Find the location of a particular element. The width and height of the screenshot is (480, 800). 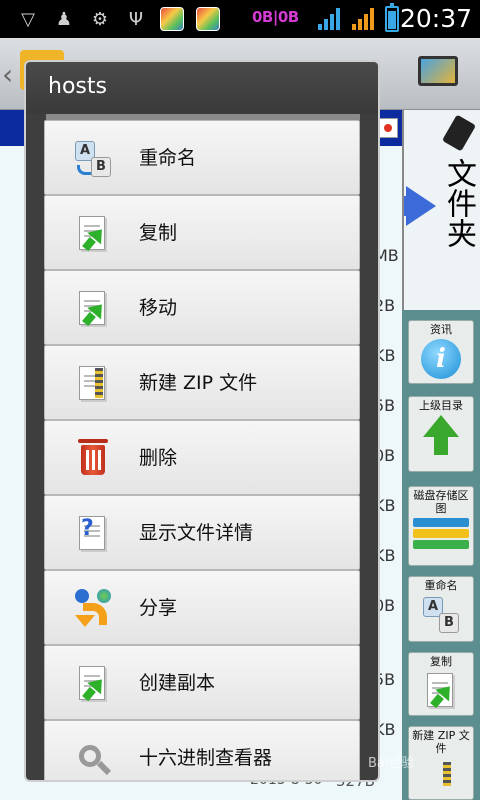

menu-item-label: 复制 is located at coordinates (158, 233).